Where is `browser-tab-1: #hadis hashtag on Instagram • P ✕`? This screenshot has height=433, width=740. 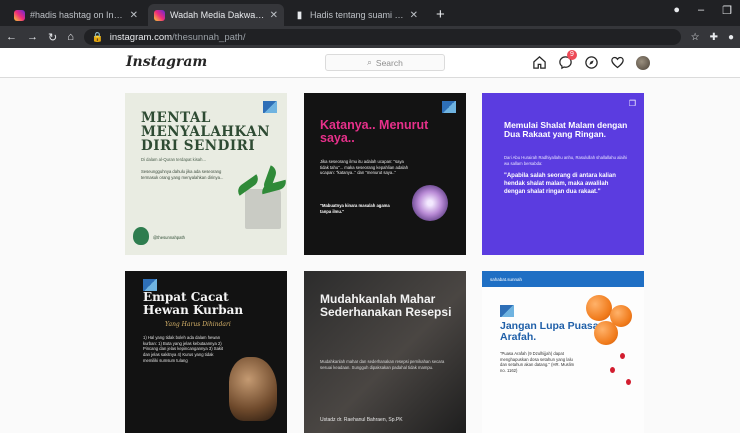
browser-tab-1: #hadis hashtag on Instagram • P ✕ is located at coordinates (76, 15).